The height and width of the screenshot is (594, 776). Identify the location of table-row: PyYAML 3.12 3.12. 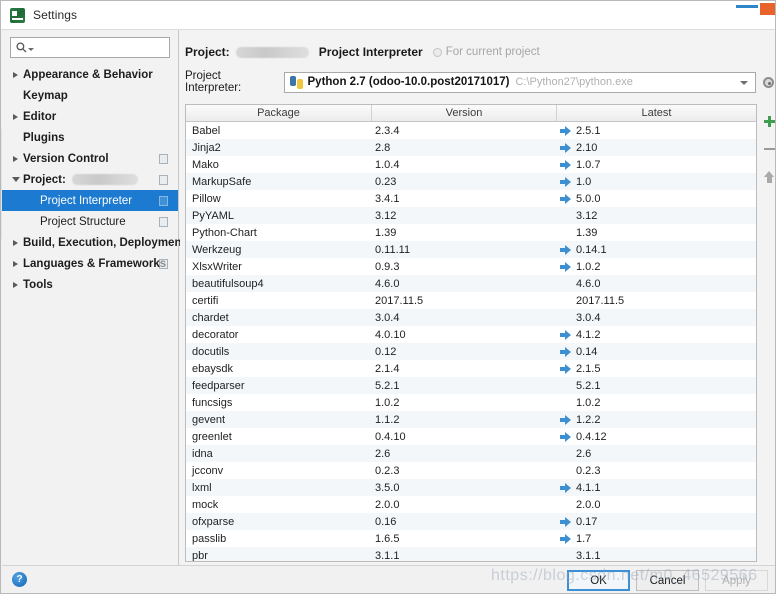
(471, 215).